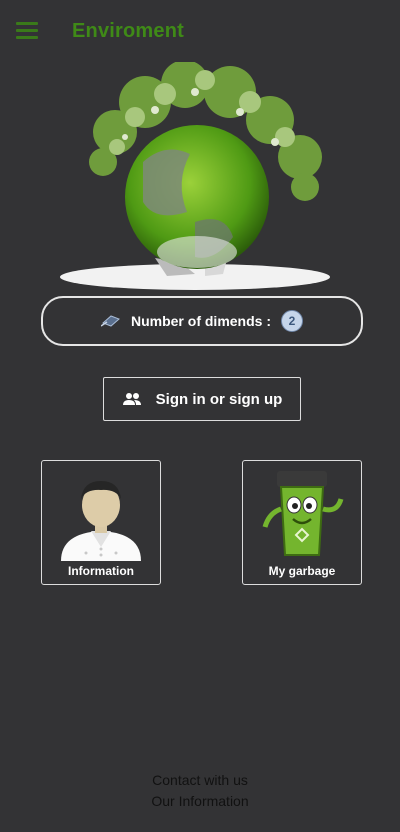 The image size is (400, 832). What do you see at coordinates (200, 32) in the screenshot?
I see `app-bar: Enviroment` at bounding box center [200, 32].